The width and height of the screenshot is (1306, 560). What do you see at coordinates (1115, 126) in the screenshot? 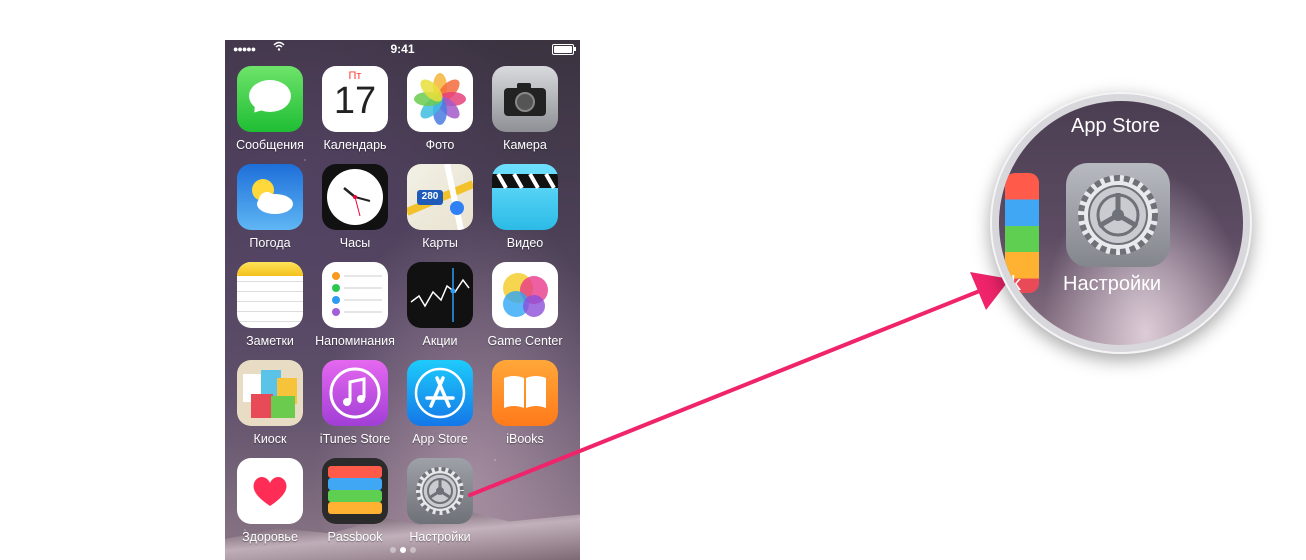
I see `zoom-app-store-label: App Store` at bounding box center [1115, 126].